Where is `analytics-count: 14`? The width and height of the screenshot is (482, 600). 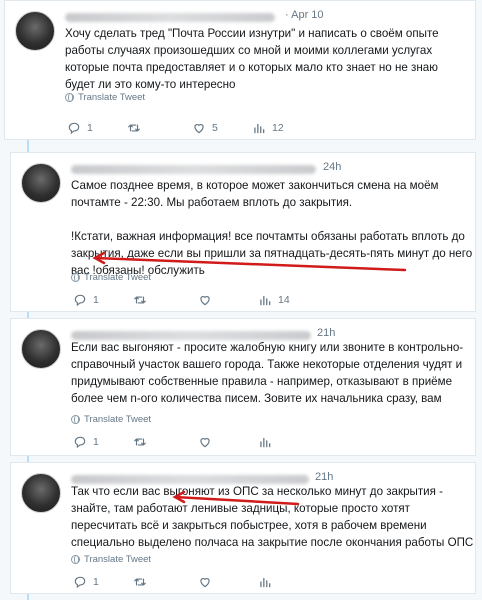 analytics-count: 14 is located at coordinates (284, 300).